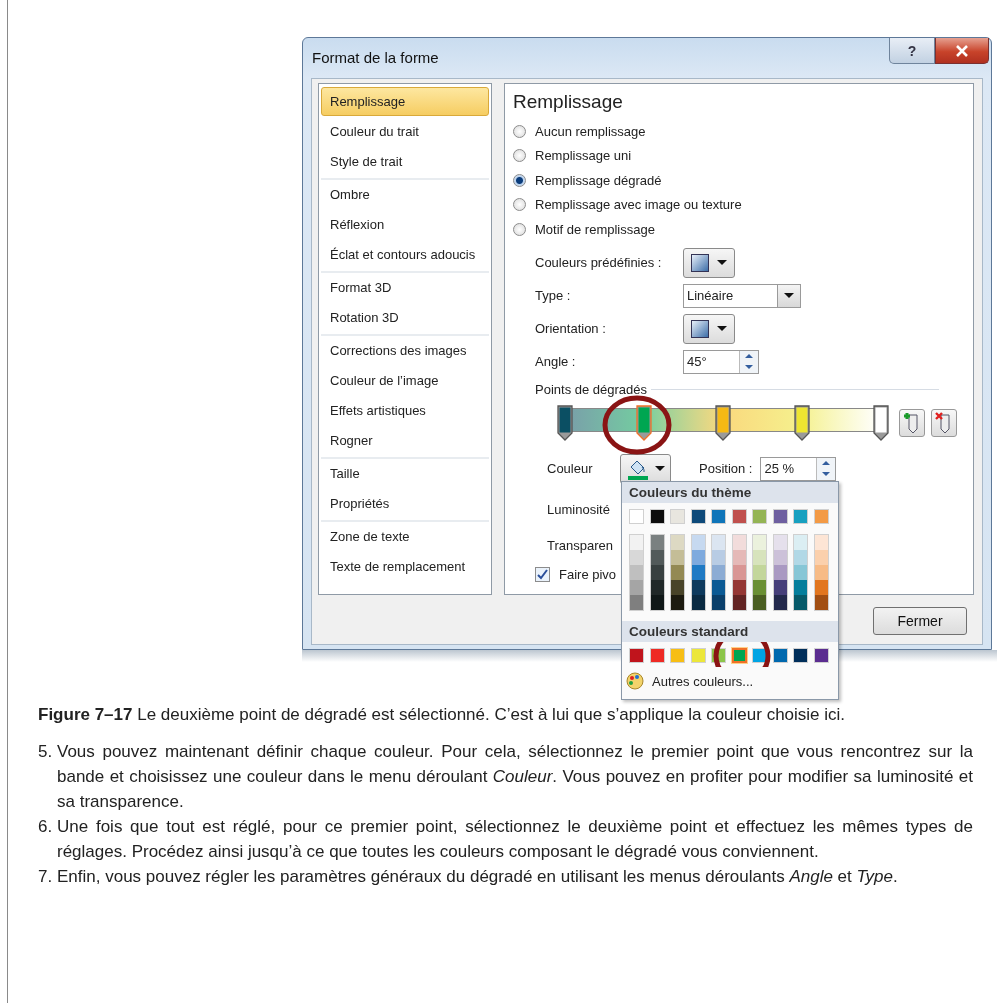  I want to click on help-button: ?, so click(912, 51).